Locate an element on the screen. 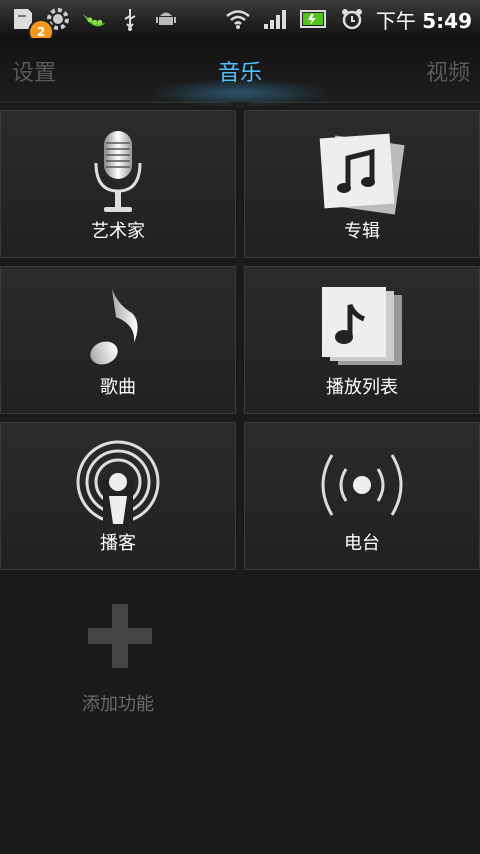 This screenshot has height=854, width=480. tile-label: 播客 is located at coordinates (118, 543).